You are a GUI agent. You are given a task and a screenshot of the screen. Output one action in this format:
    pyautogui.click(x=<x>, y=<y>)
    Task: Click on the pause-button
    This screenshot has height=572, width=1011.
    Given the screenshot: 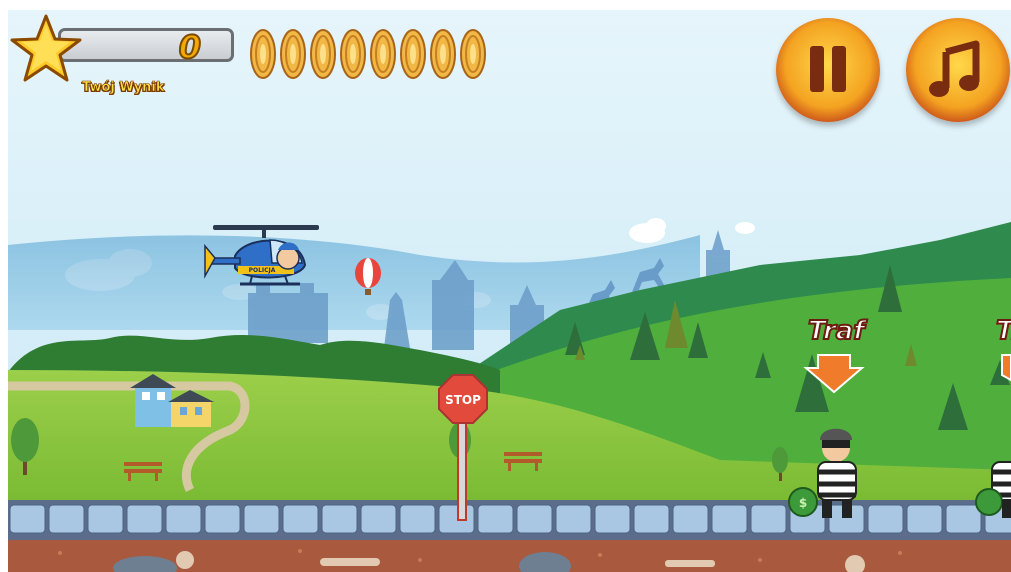 What is the action you would take?
    pyautogui.click(x=828, y=70)
    